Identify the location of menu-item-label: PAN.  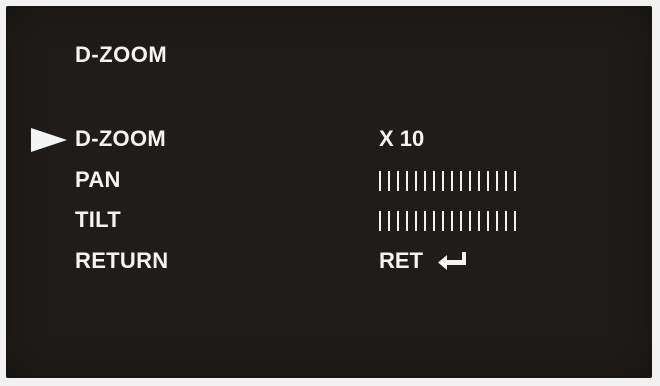
(98, 179).